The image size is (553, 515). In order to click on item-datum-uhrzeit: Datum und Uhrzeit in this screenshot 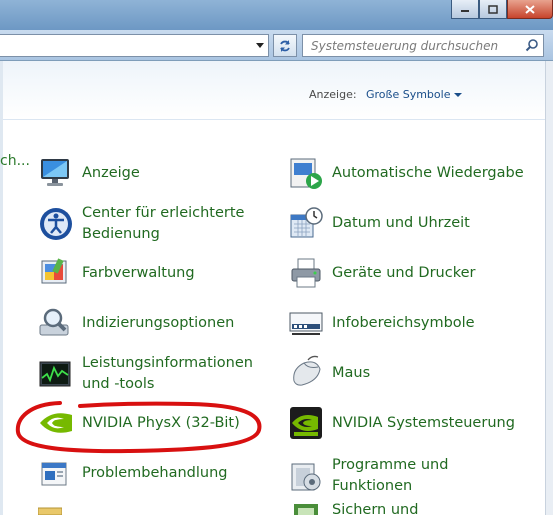, I will do `click(379, 223)`.